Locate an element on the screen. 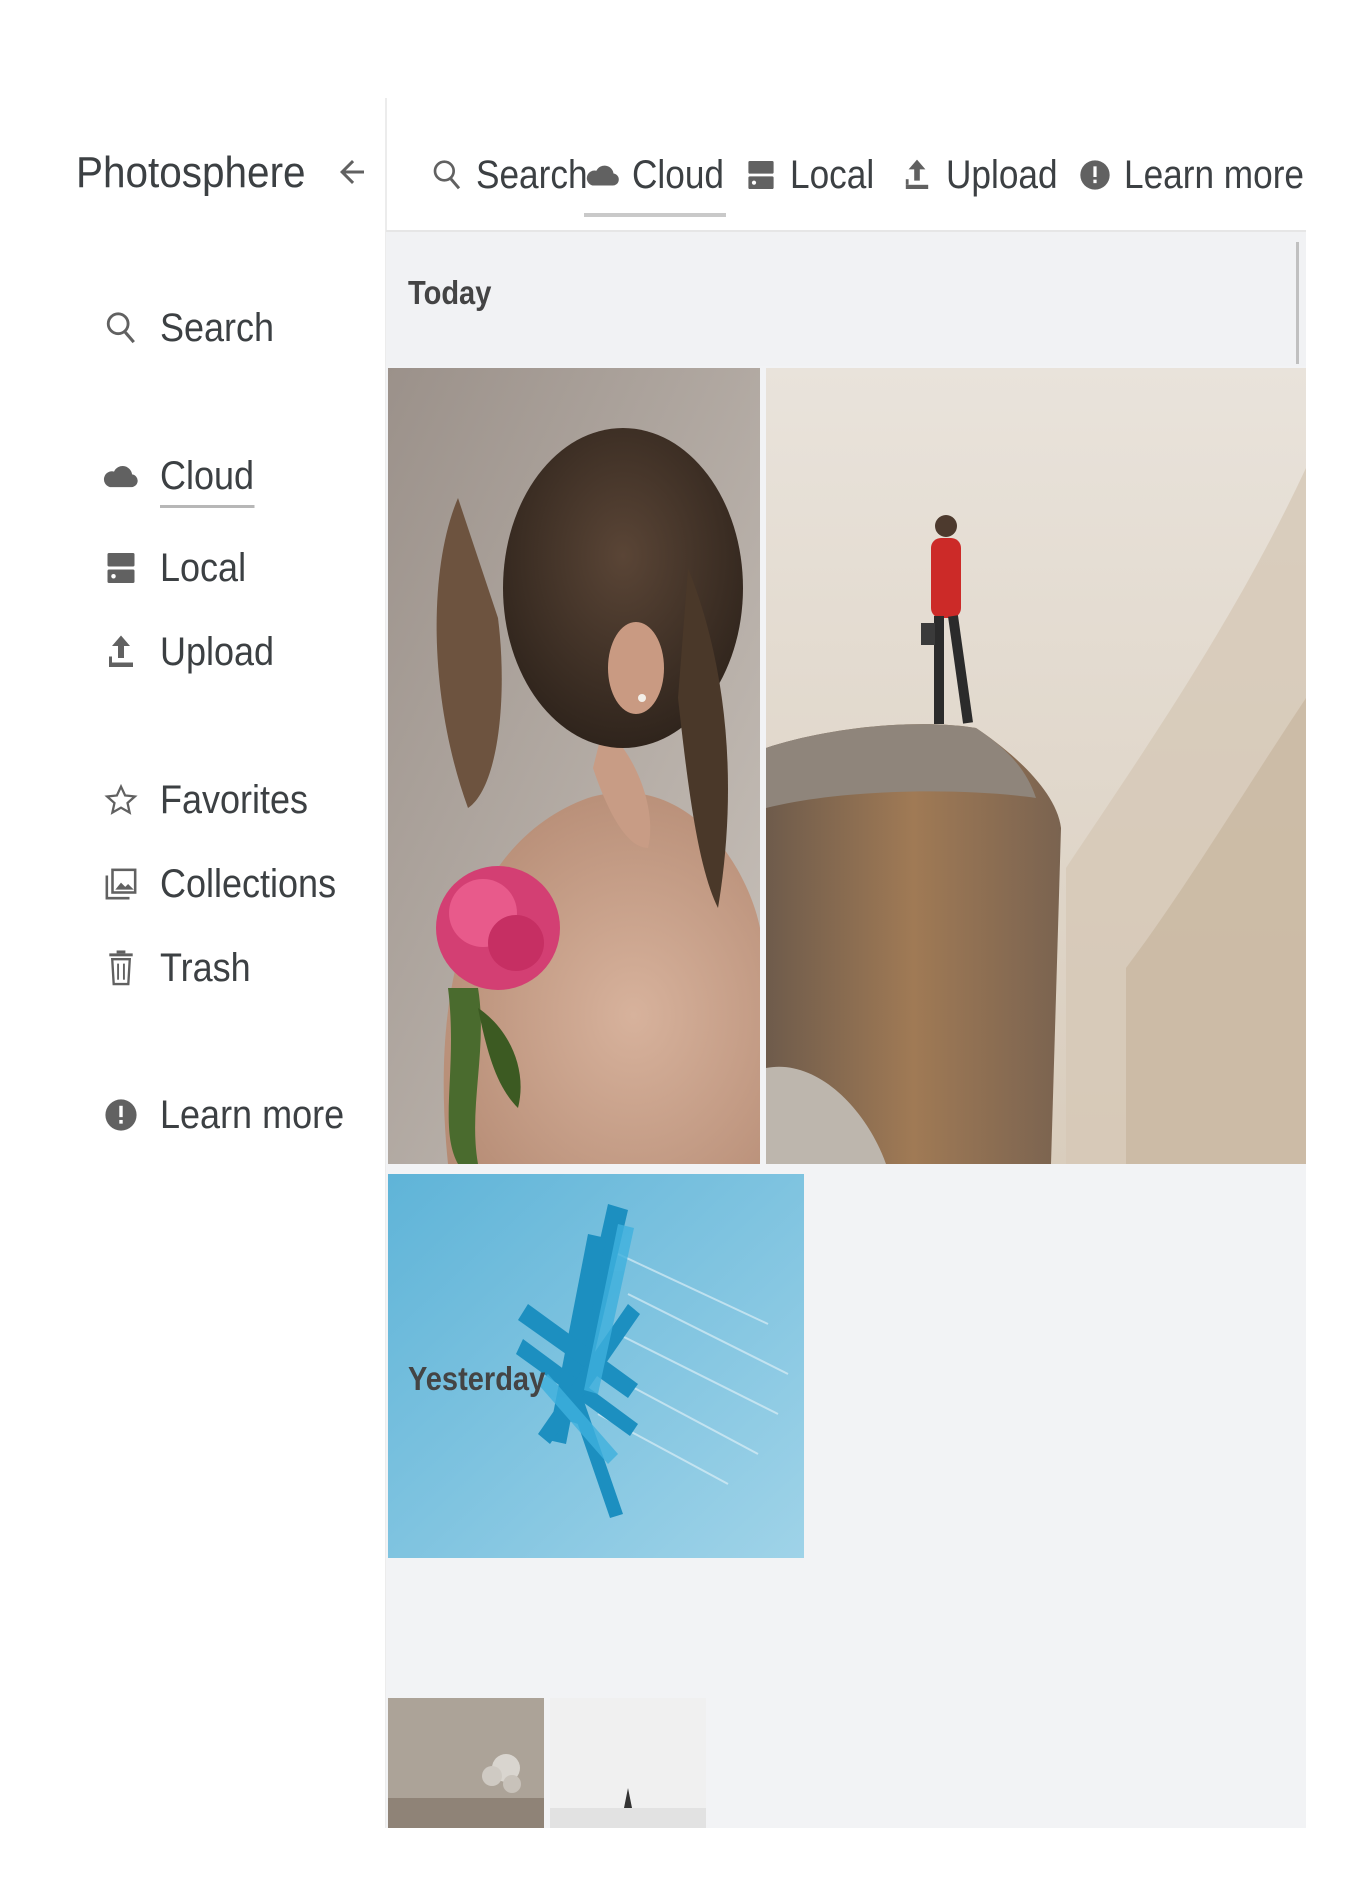 The height and width of the screenshot is (1897, 1368). sidebar-item-upload: Upload is located at coordinates (193, 652).